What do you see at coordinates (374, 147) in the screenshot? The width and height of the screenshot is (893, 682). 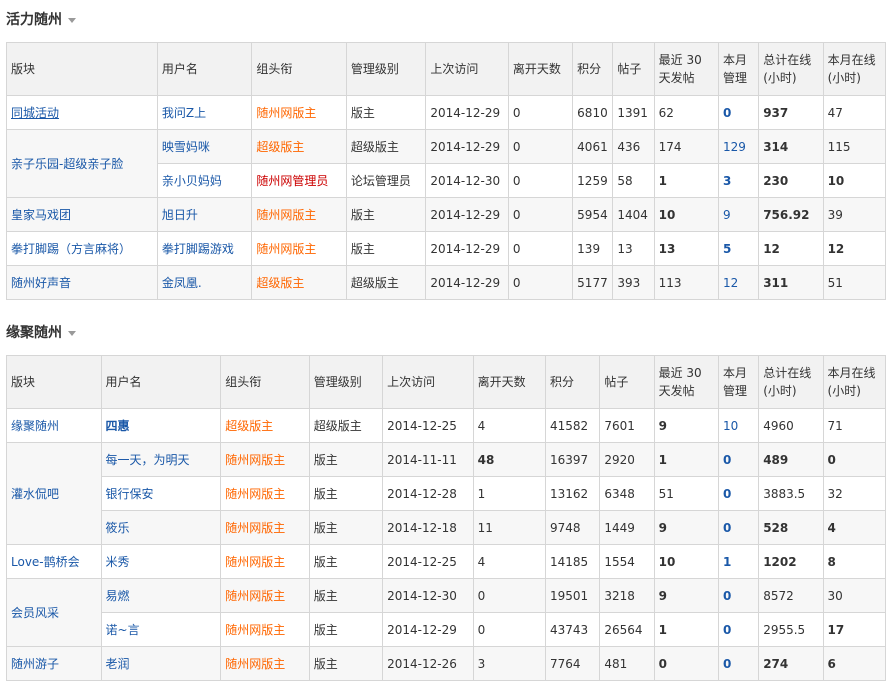 I see `admin-level: 超级版主` at bounding box center [374, 147].